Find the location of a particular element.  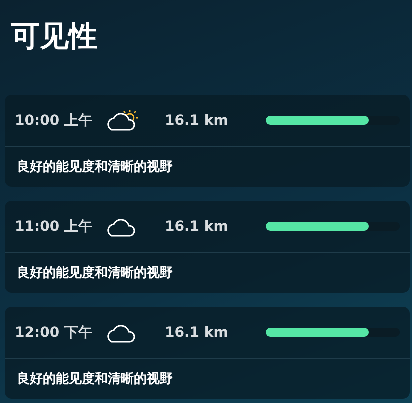

page-title: 可见性 is located at coordinates (55, 36).